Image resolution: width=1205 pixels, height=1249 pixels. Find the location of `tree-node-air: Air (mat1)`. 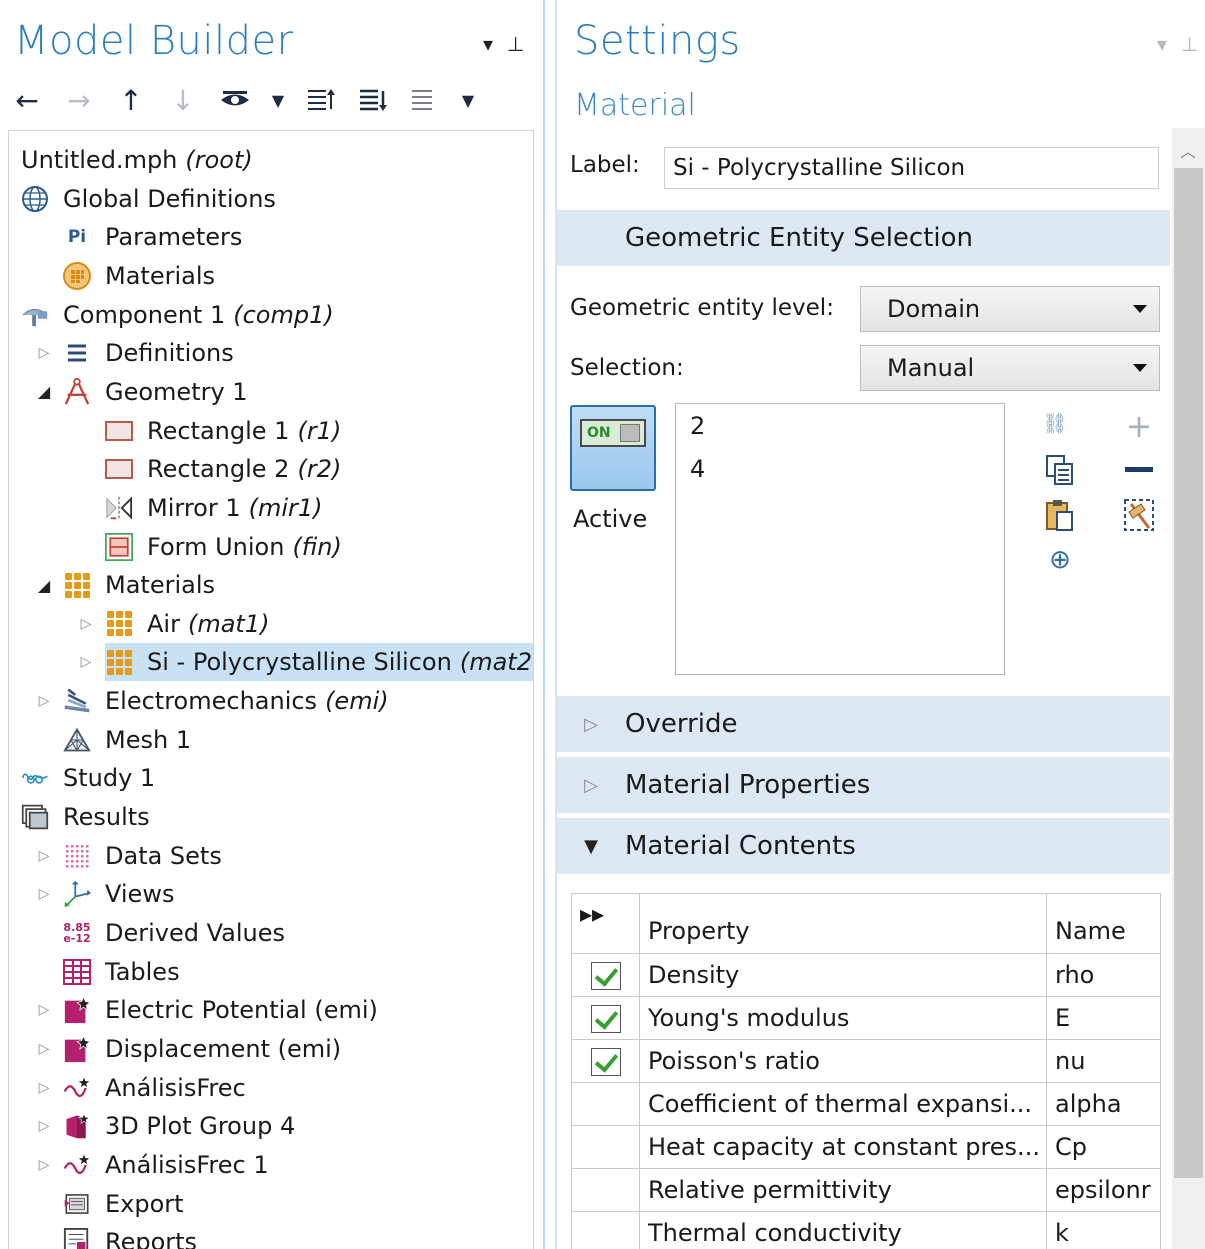

tree-node-air: Air (mat1) is located at coordinates (187, 624).